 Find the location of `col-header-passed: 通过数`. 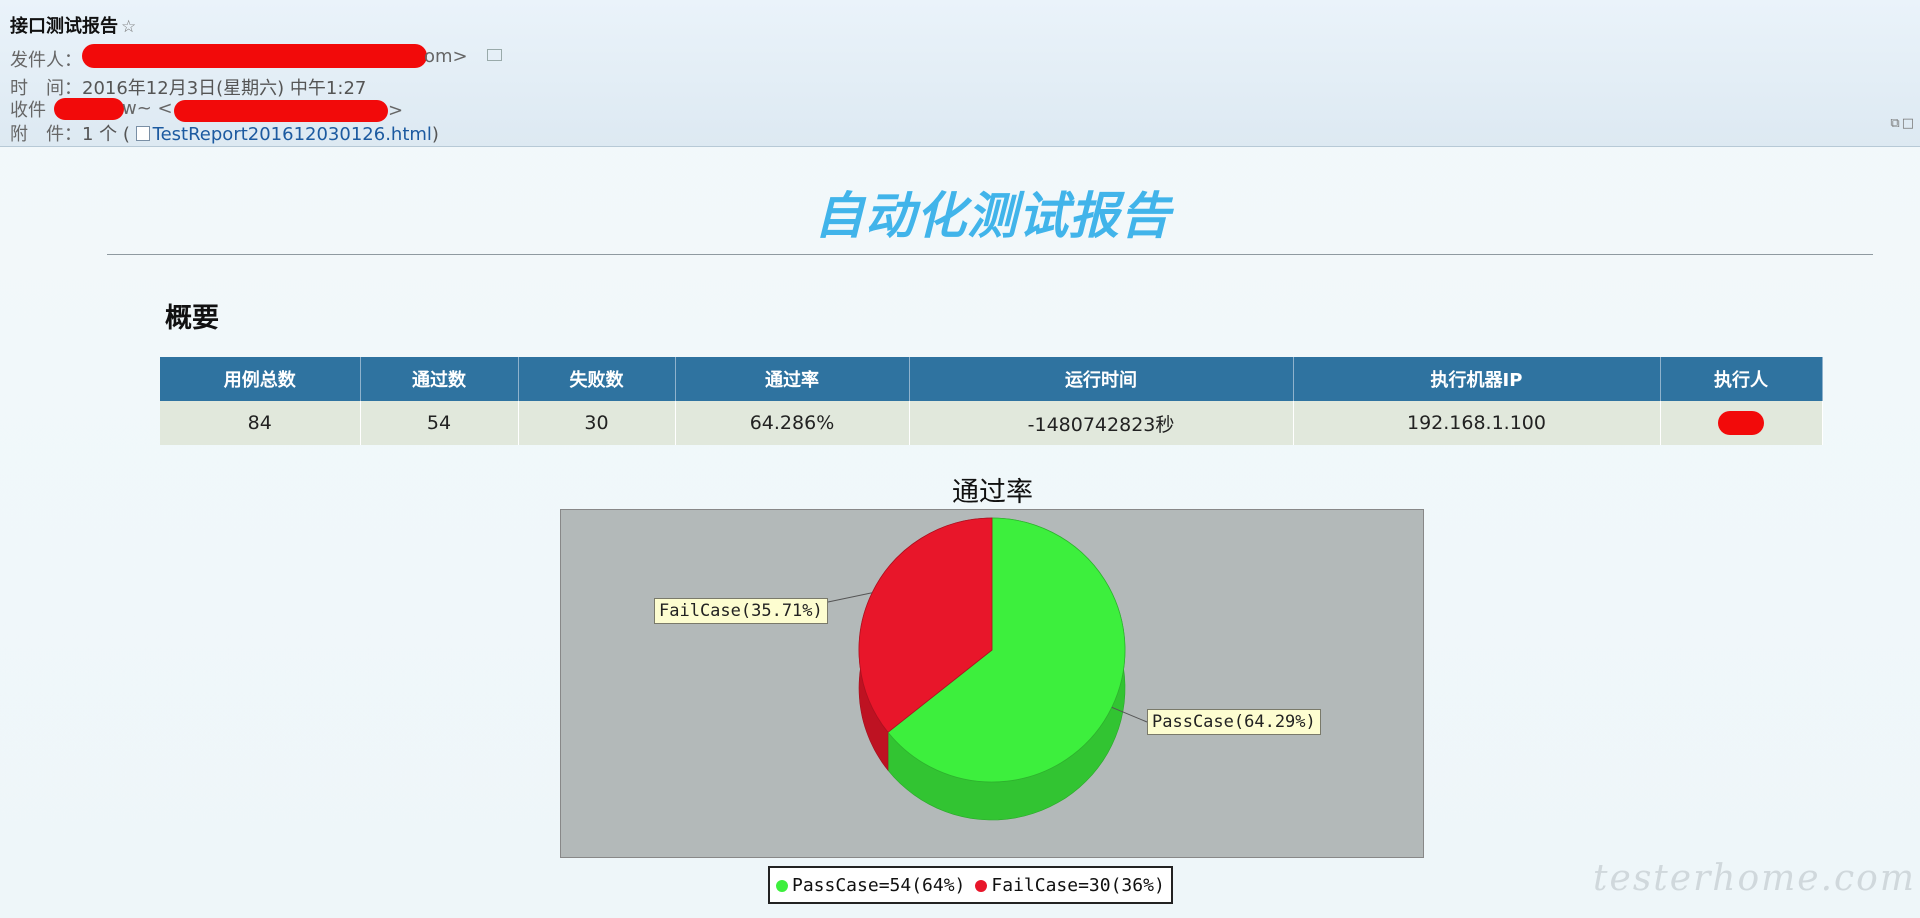

col-header-passed: 通过数 is located at coordinates (439, 379).